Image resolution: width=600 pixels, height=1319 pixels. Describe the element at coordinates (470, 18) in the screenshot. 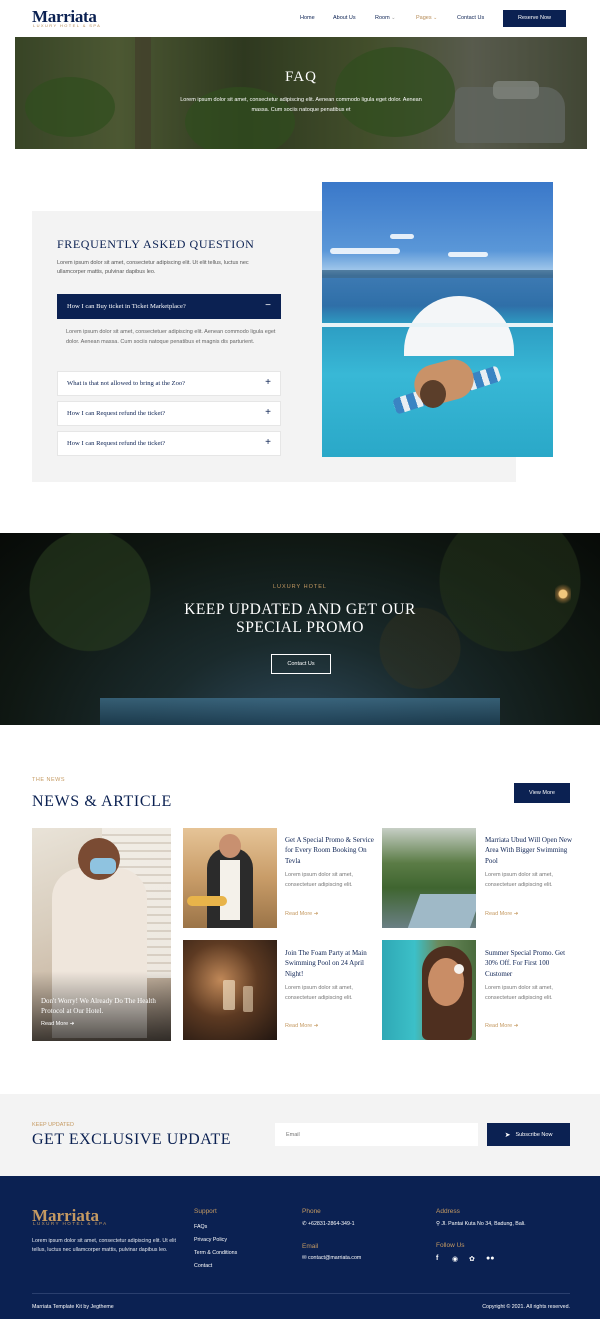

I see `nav-contact: Contact Us` at that location.